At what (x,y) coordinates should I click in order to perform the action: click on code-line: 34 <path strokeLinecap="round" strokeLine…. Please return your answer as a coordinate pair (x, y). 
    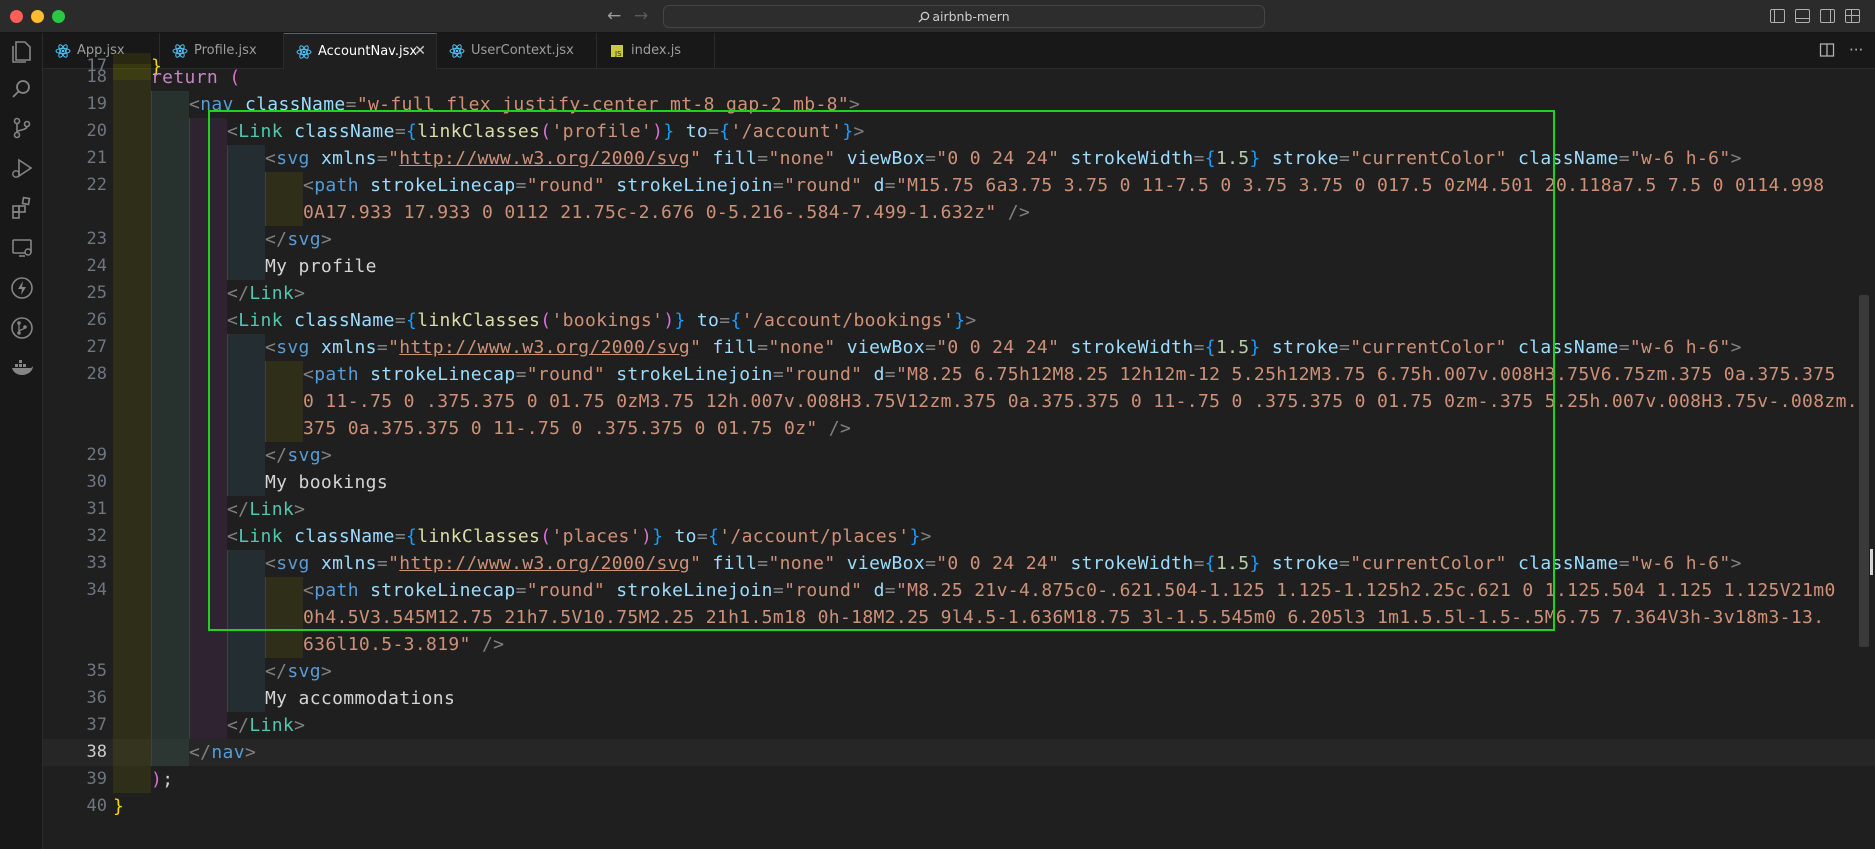
    Looking at the image, I should click on (959, 590).